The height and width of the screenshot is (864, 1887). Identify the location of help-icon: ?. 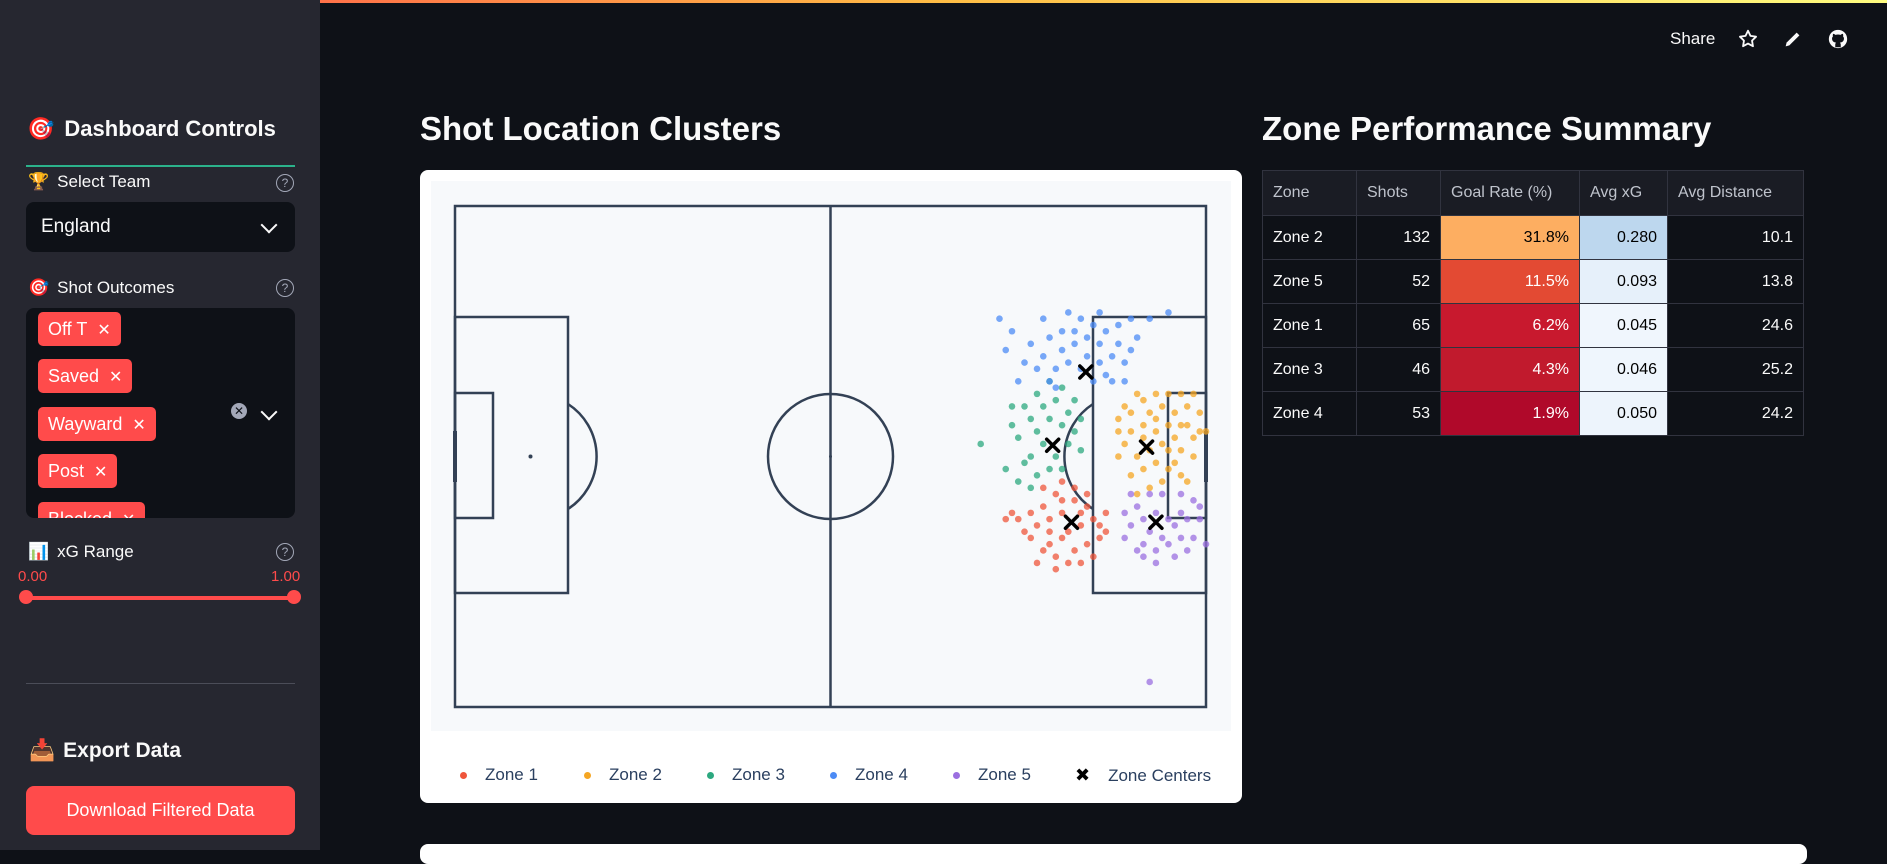
(285, 288).